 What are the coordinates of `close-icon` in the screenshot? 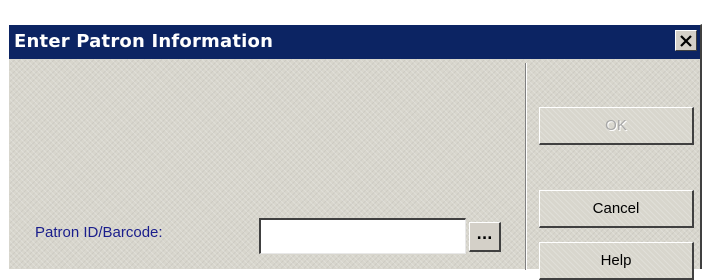 It's located at (686, 40).